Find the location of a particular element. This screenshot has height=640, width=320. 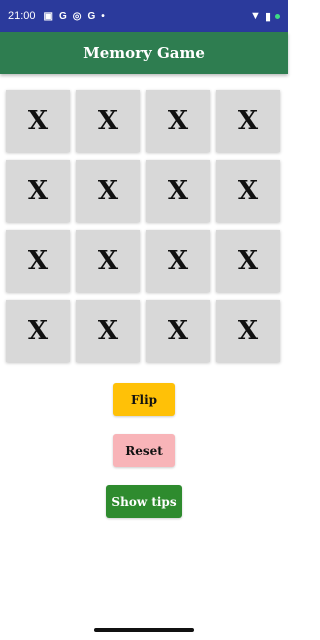

sim-icon: ▣ is located at coordinates (48, 16).